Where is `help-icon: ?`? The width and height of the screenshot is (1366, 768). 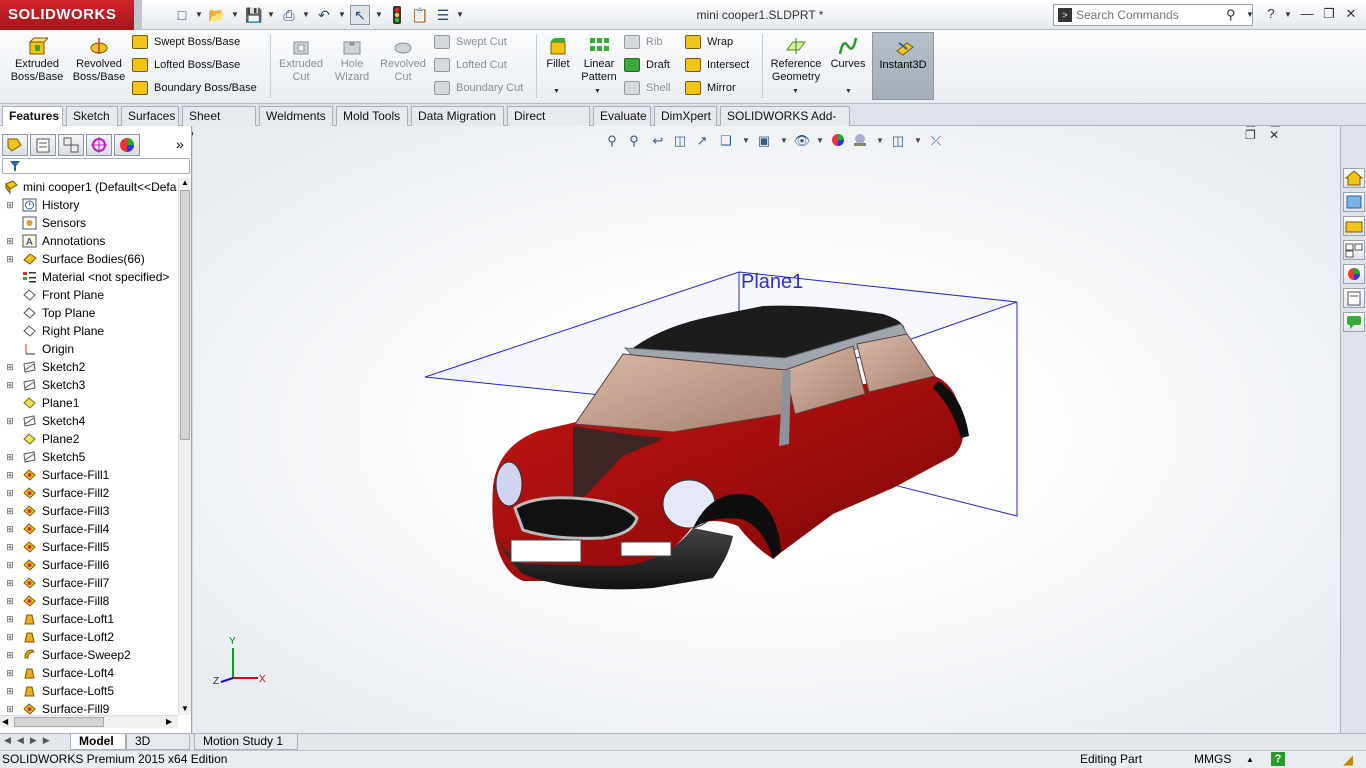 help-icon: ? is located at coordinates (1271, 14).